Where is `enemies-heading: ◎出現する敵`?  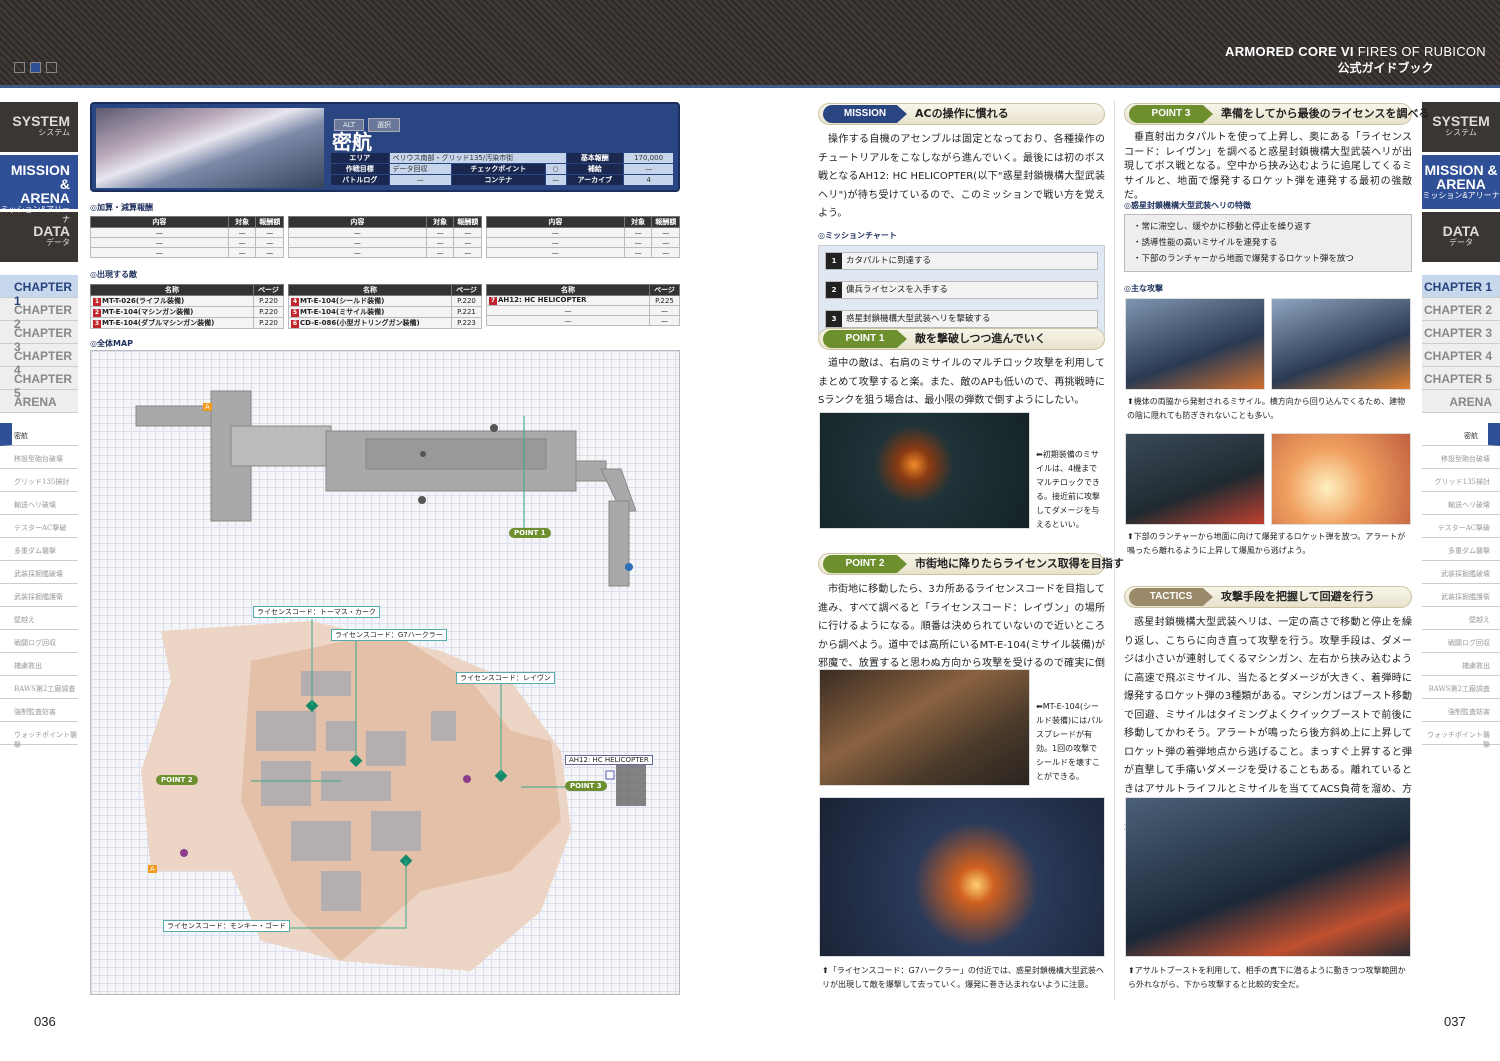
enemies-heading: ◎出現する敵 is located at coordinates (113, 274).